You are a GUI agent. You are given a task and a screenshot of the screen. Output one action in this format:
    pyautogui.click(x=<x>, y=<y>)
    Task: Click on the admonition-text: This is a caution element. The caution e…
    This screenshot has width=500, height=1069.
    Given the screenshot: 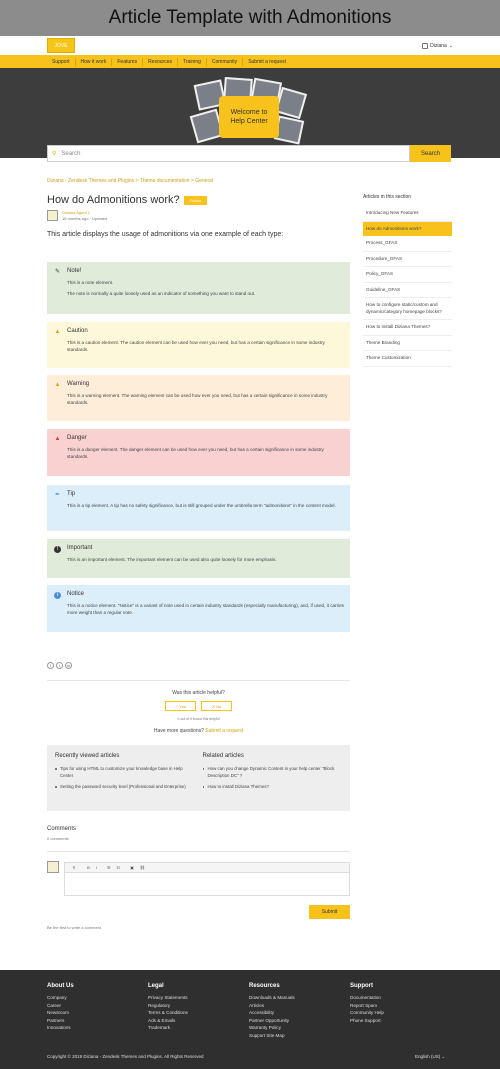 What is the action you would take?
    pyautogui.click(x=196, y=346)
    